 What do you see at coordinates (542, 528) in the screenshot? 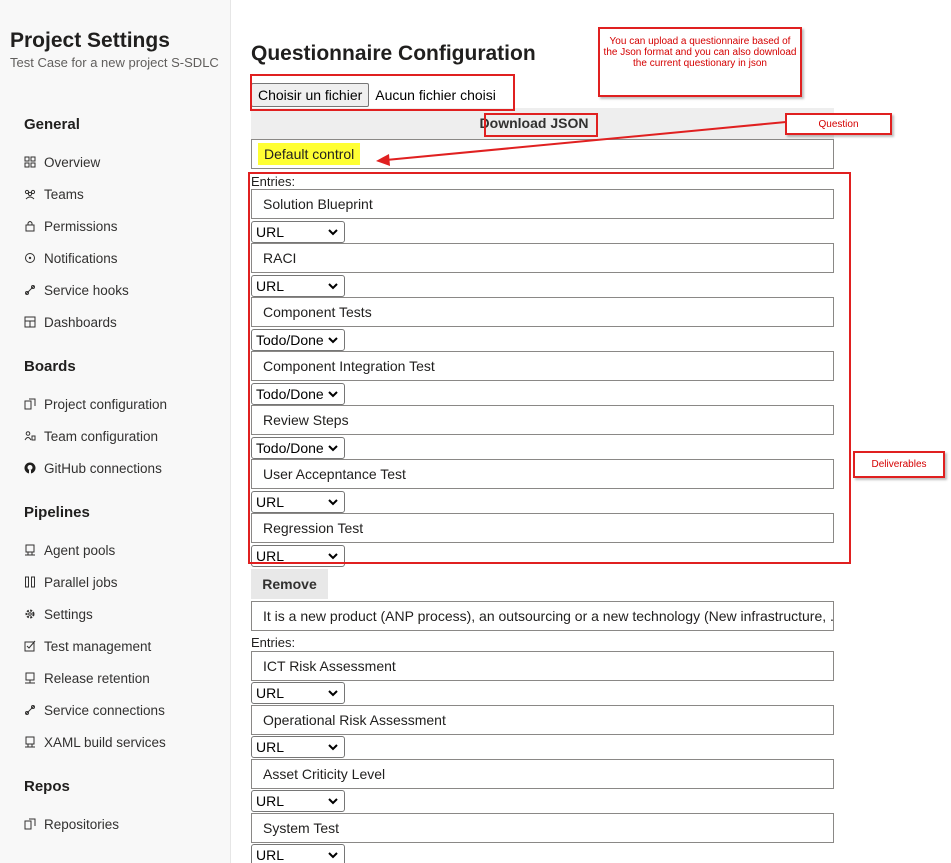
I see `entry-input: Regression Test` at bounding box center [542, 528].